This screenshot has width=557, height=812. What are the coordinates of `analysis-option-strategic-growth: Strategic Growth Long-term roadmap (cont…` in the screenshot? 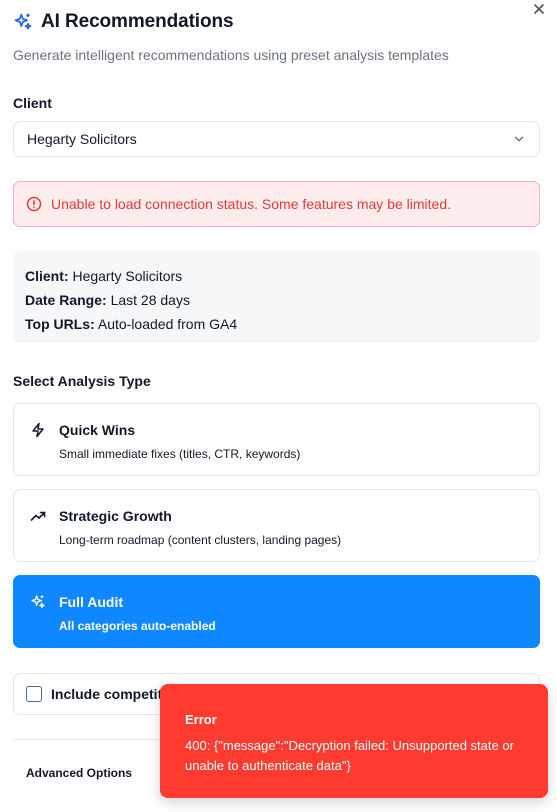 It's located at (276, 525).